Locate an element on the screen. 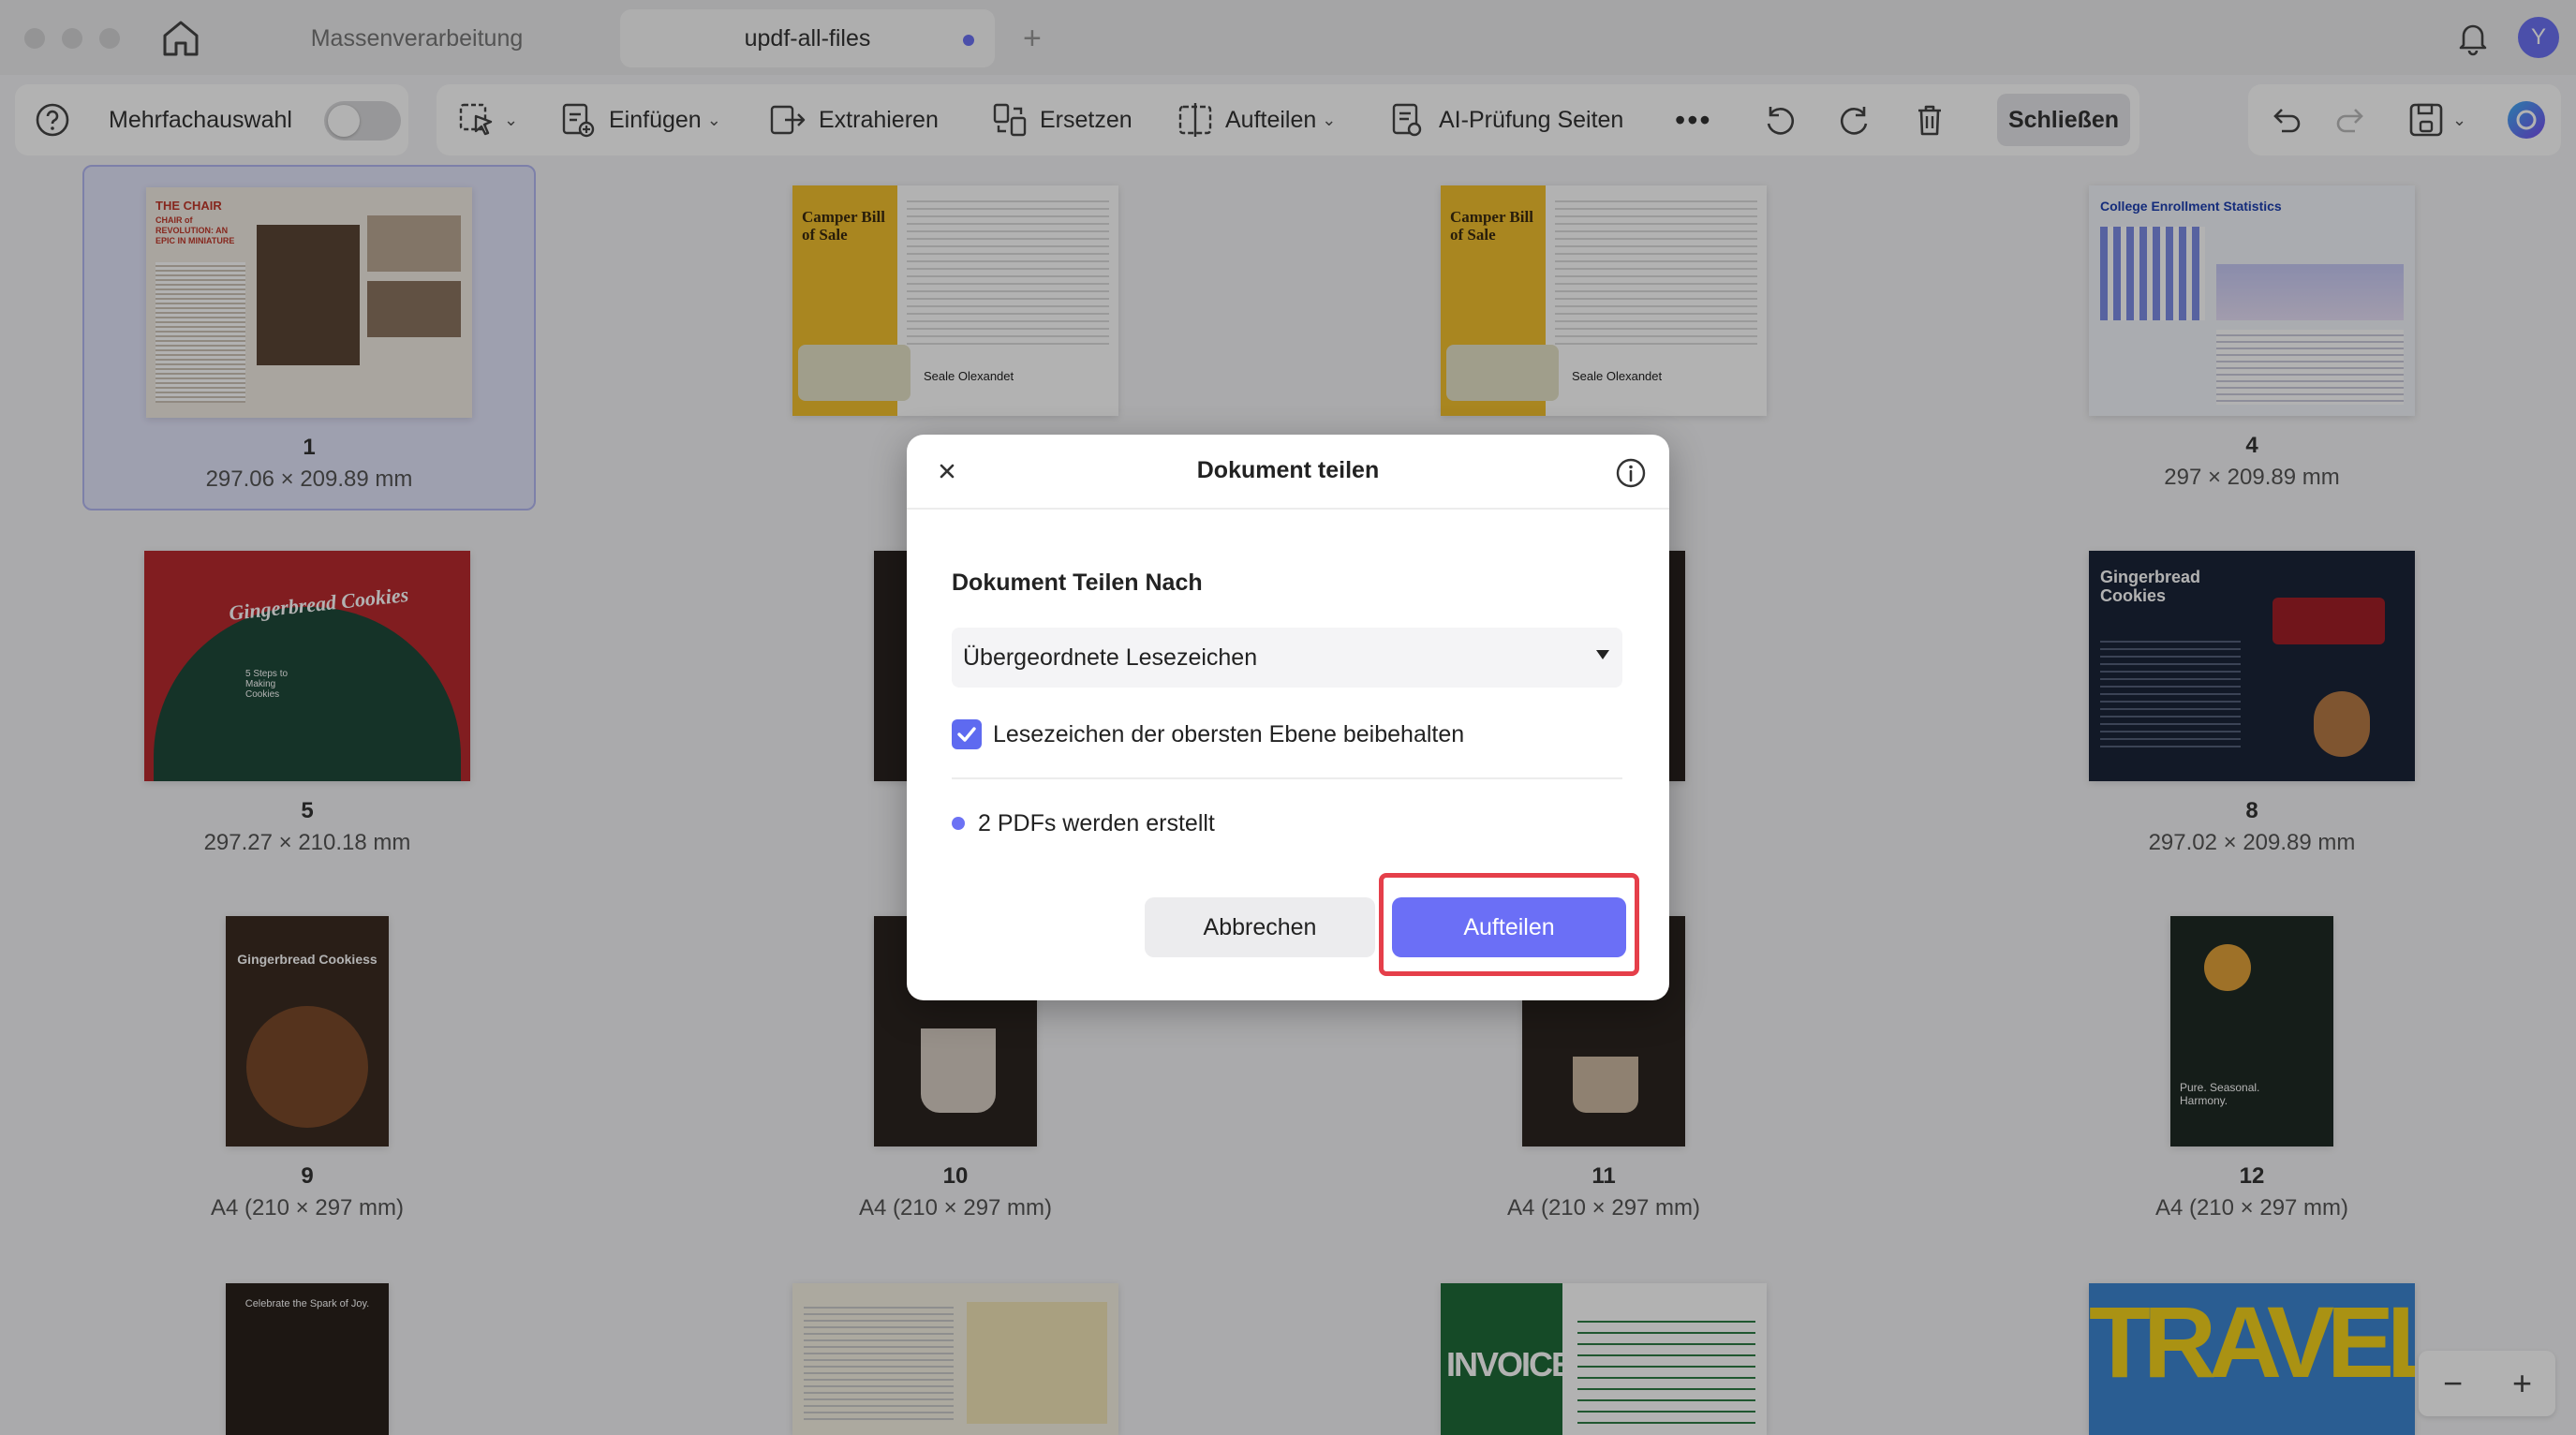 This screenshot has width=2576, height=1435. pdf-count-info: 2 PDFs werden erstellt is located at coordinates (1096, 823).